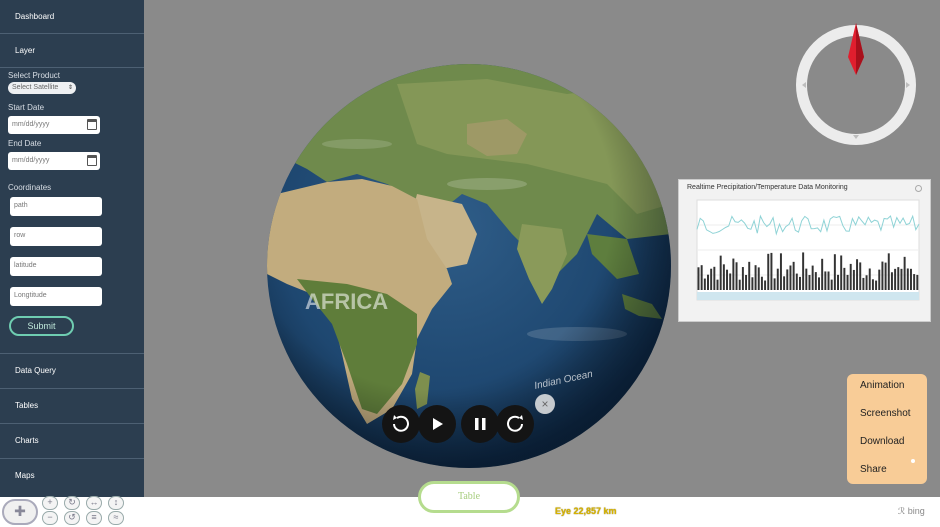  What do you see at coordinates (116, 503) in the screenshot?
I see `reset-icon: ↕` at bounding box center [116, 503].